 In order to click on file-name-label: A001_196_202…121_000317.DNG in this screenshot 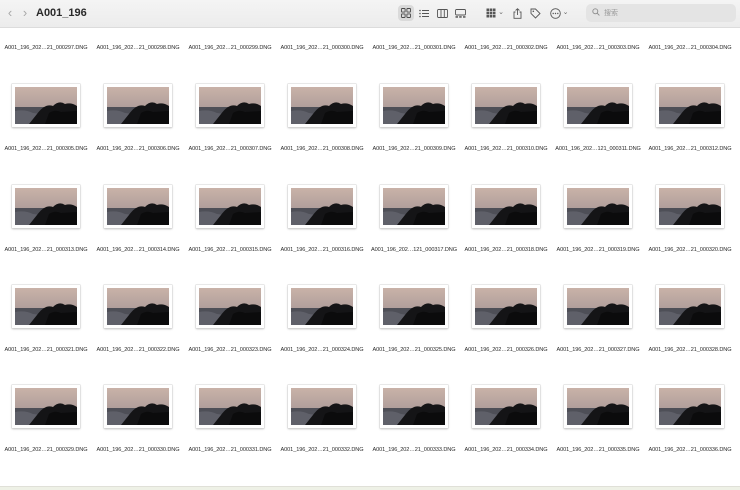, I will do `click(414, 250)`.